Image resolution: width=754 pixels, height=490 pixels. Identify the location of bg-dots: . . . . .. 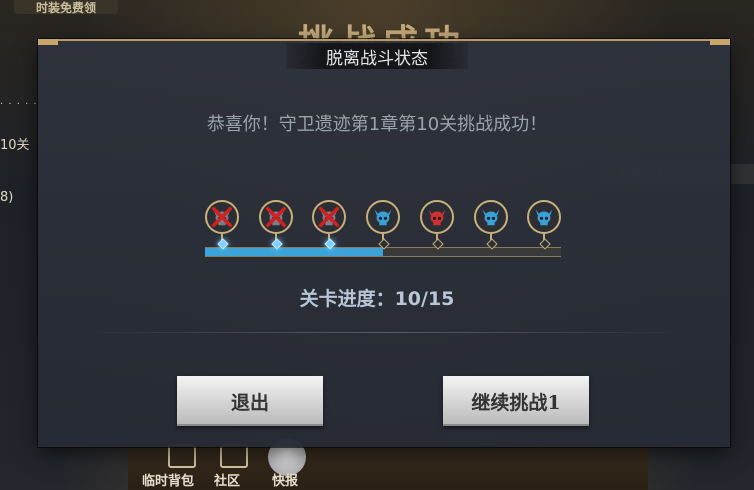
(19, 101).